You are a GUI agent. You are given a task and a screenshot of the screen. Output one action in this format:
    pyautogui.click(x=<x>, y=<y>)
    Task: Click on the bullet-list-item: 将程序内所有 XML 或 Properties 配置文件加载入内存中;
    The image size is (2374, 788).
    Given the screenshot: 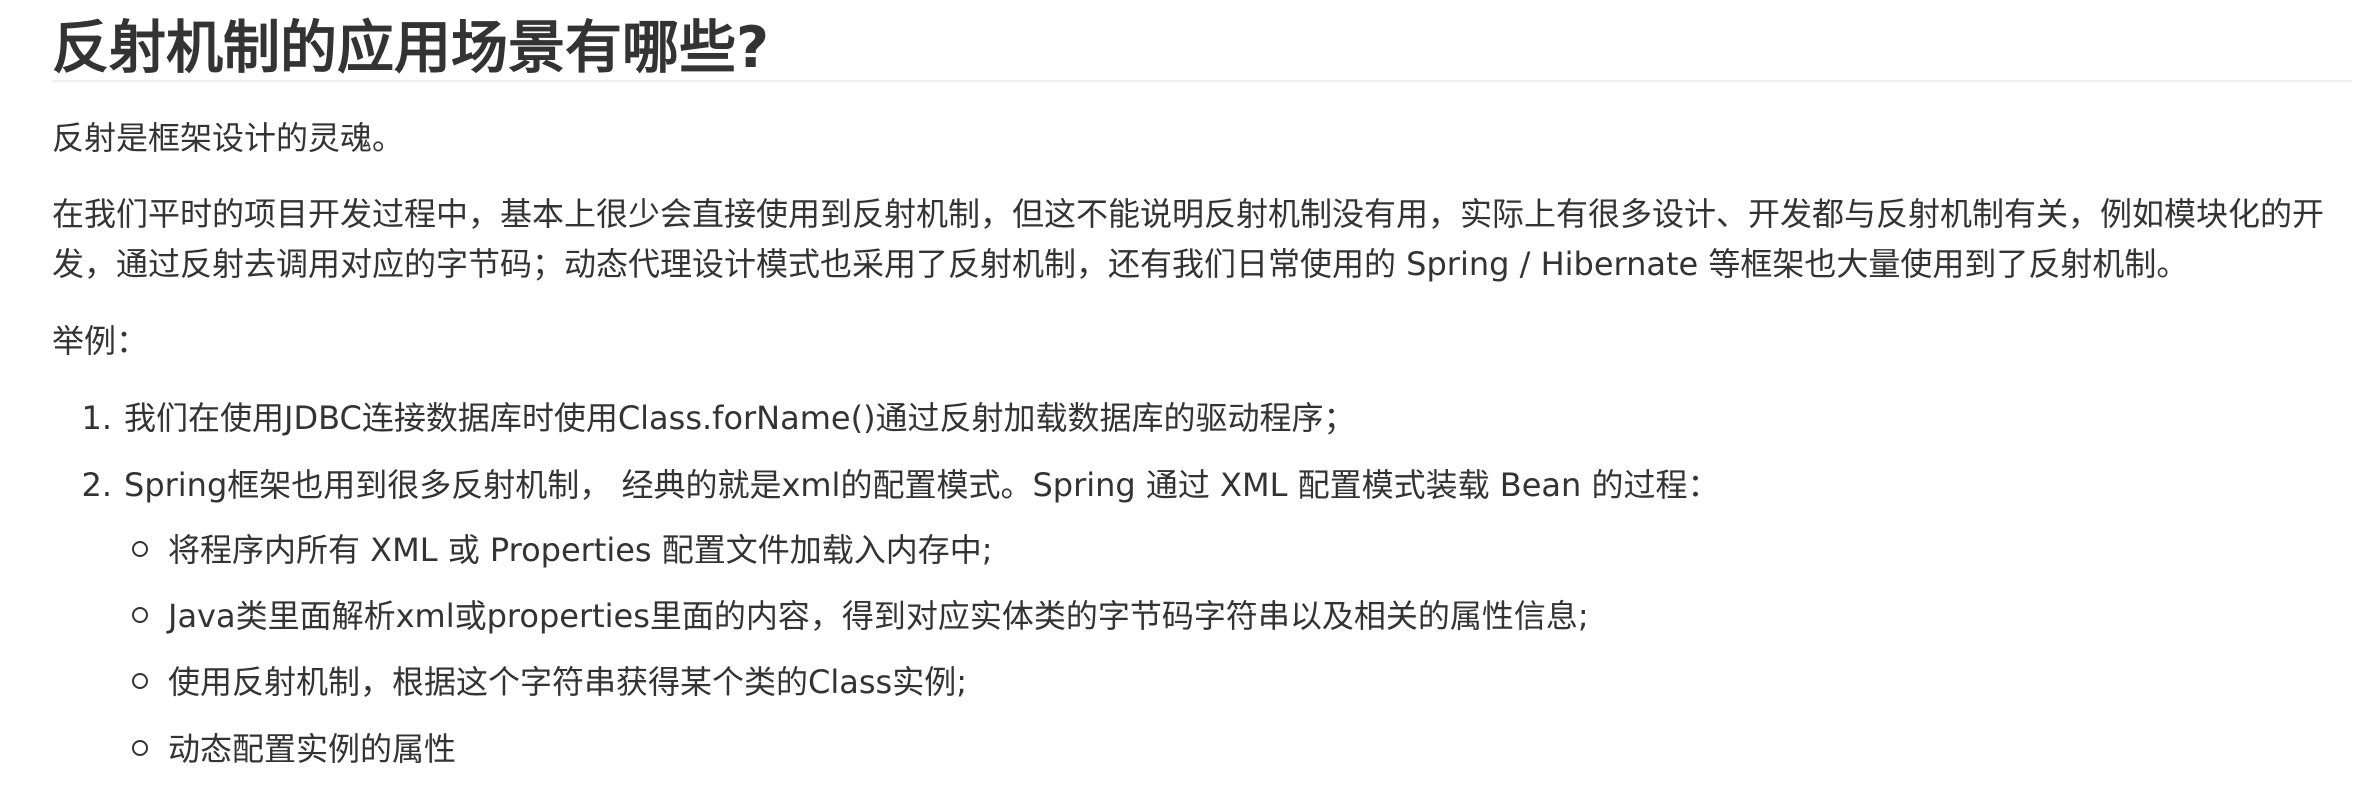 What is the action you would take?
    pyautogui.click(x=562, y=550)
    